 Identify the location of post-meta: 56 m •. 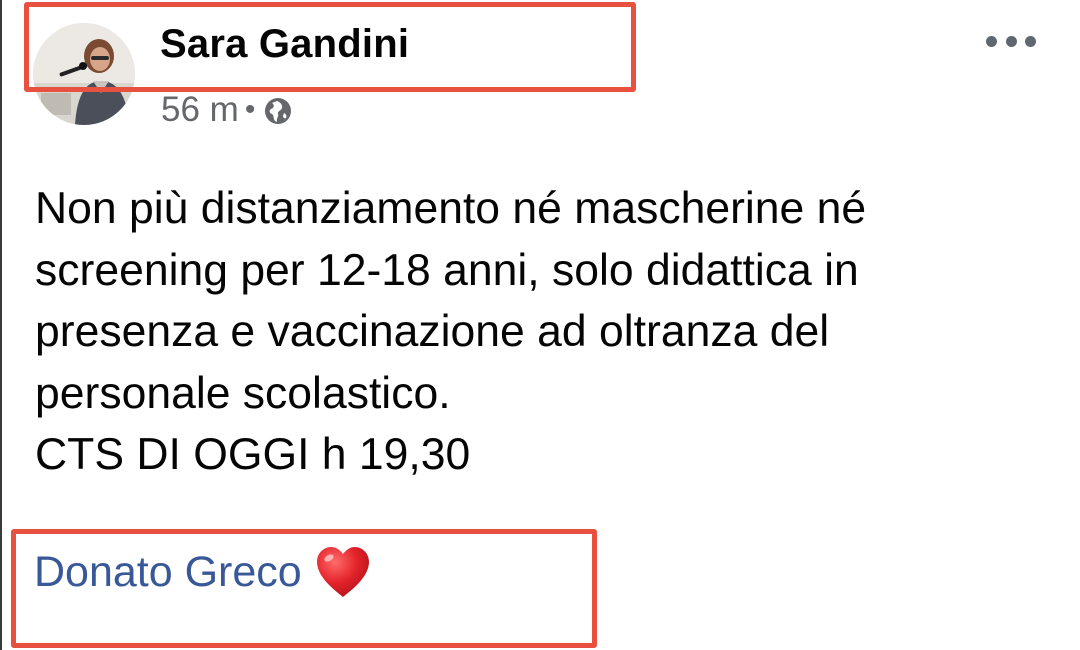
(227, 110).